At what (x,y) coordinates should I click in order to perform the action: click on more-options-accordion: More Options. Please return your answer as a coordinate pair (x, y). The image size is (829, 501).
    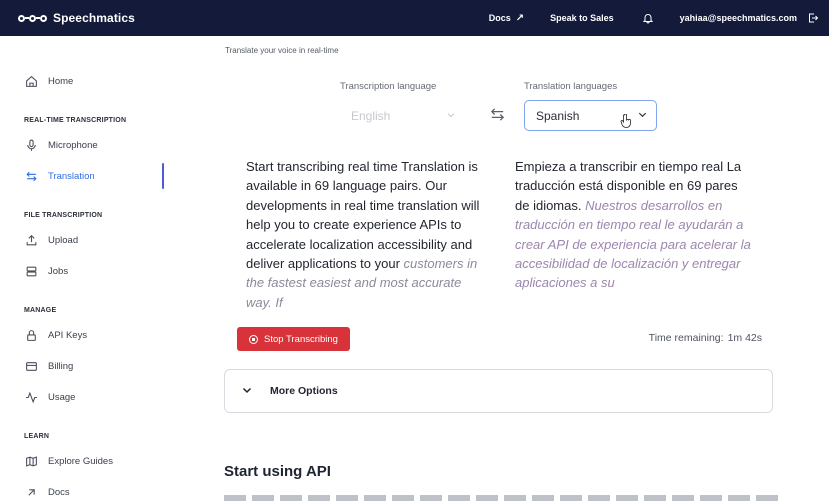
    Looking at the image, I should click on (498, 391).